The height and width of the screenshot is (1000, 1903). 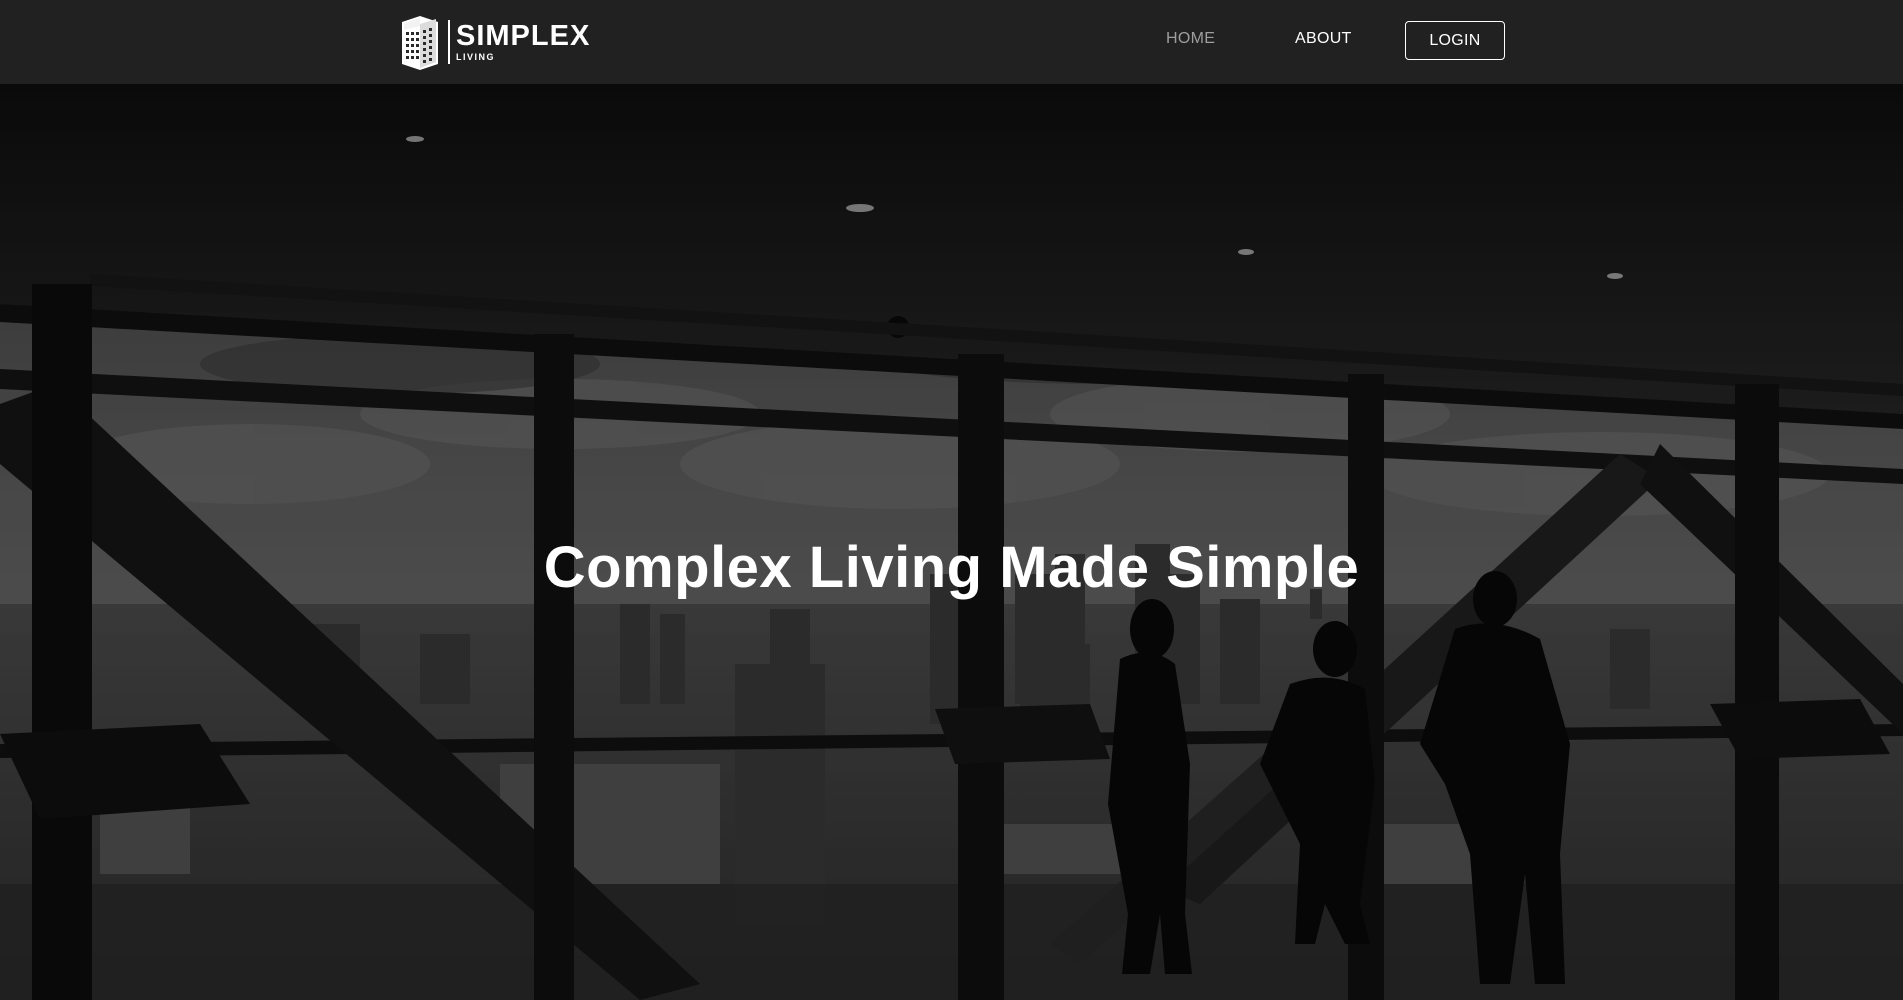 What do you see at coordinates (951, 567) in the screenshot?
I see `hero-title: Complex Living Made Simple` at bounding box center [951, 567].